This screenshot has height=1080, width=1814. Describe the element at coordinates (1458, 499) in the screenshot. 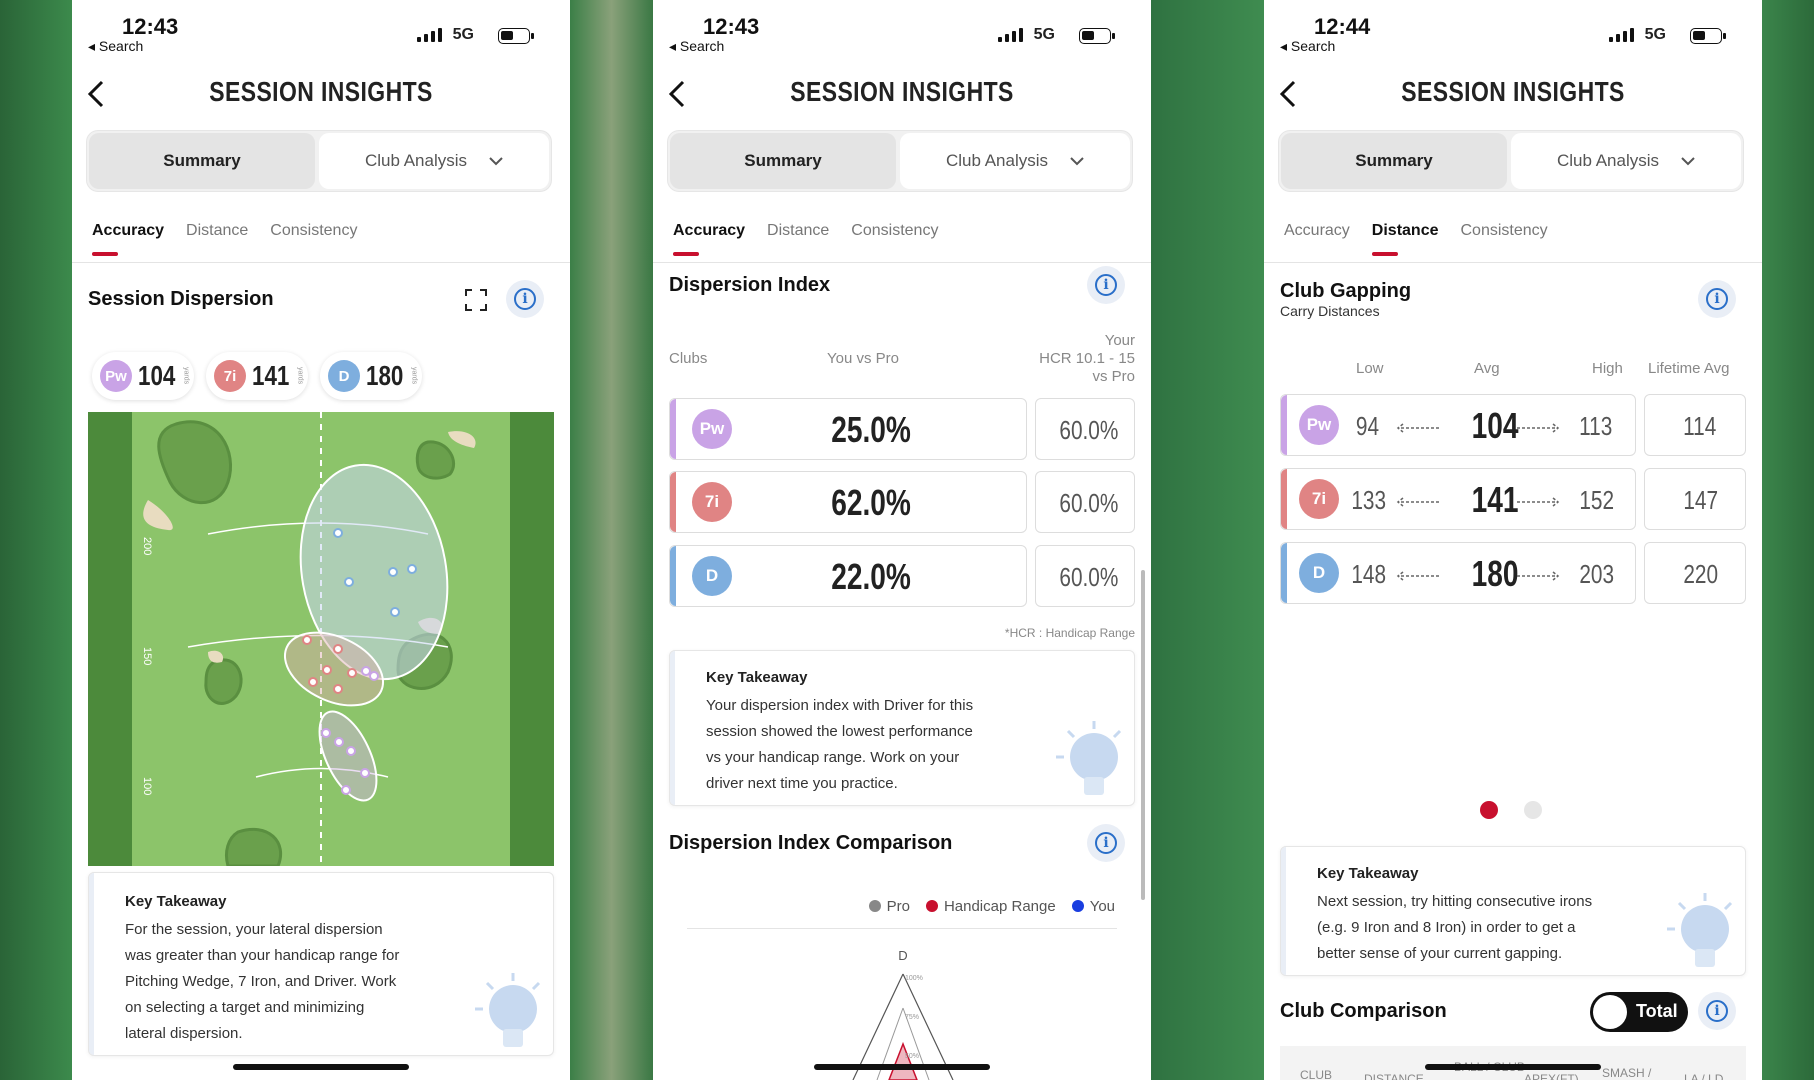

I see `gapping-row-7i: 7i 133 141 152` at that location.